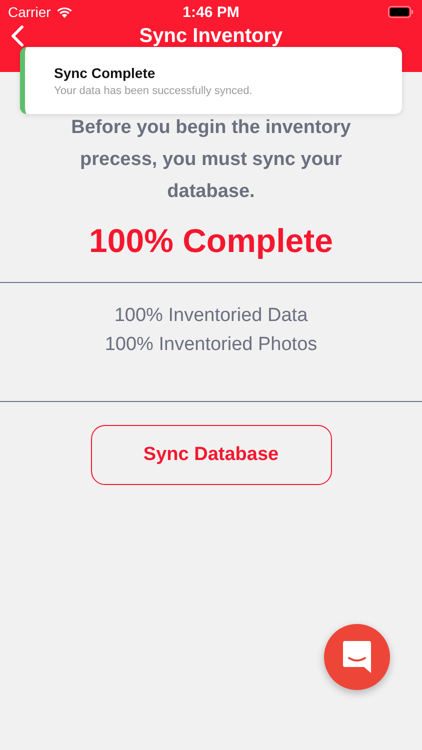 The image size is (422, 750). I want to click on chat-button, so click(357, 657).